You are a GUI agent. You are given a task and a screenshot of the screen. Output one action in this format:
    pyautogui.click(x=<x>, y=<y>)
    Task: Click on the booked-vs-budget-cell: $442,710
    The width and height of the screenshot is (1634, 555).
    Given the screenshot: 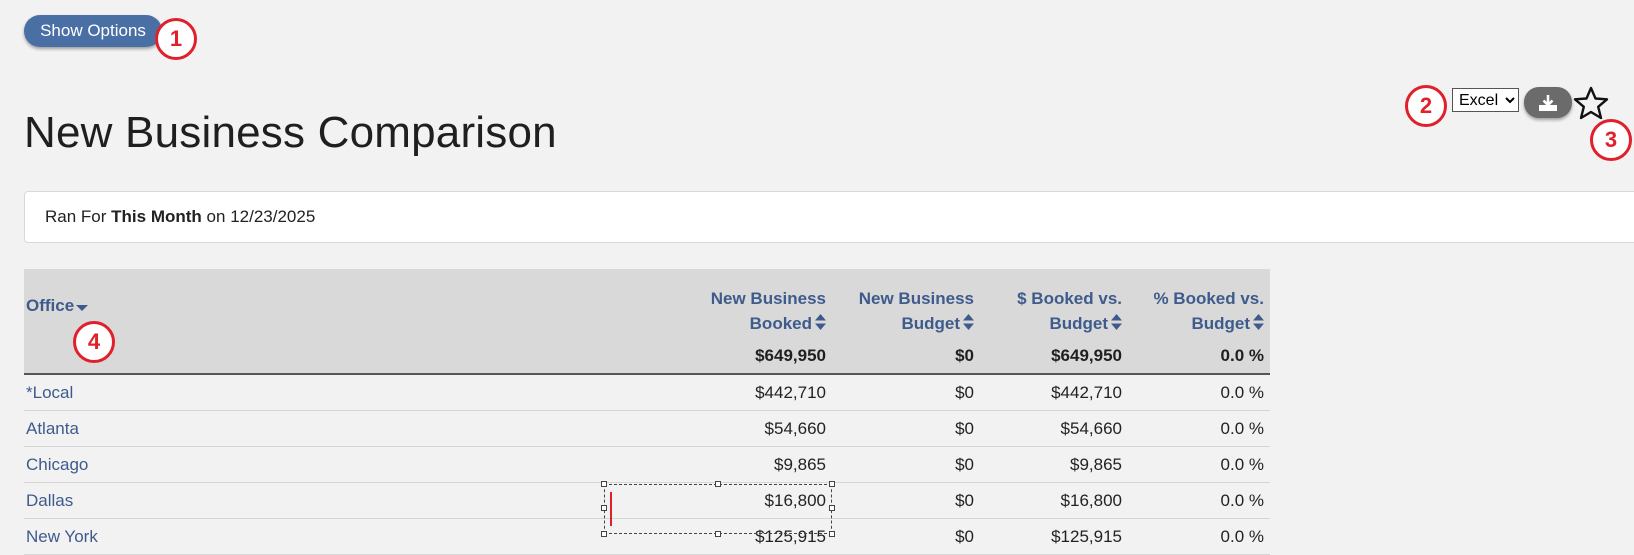 What is the action you would take?
    pyautogui.click(x=1054, y=392)
    